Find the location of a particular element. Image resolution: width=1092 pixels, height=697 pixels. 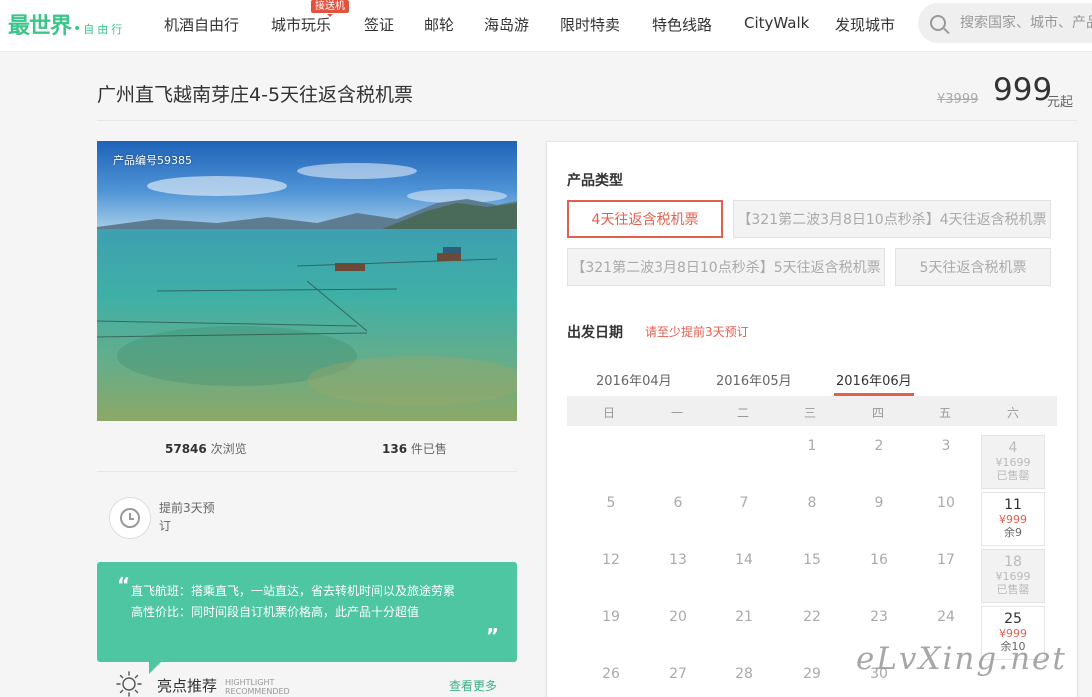

calendar-day: 10 is located at coordinates (946, 503).